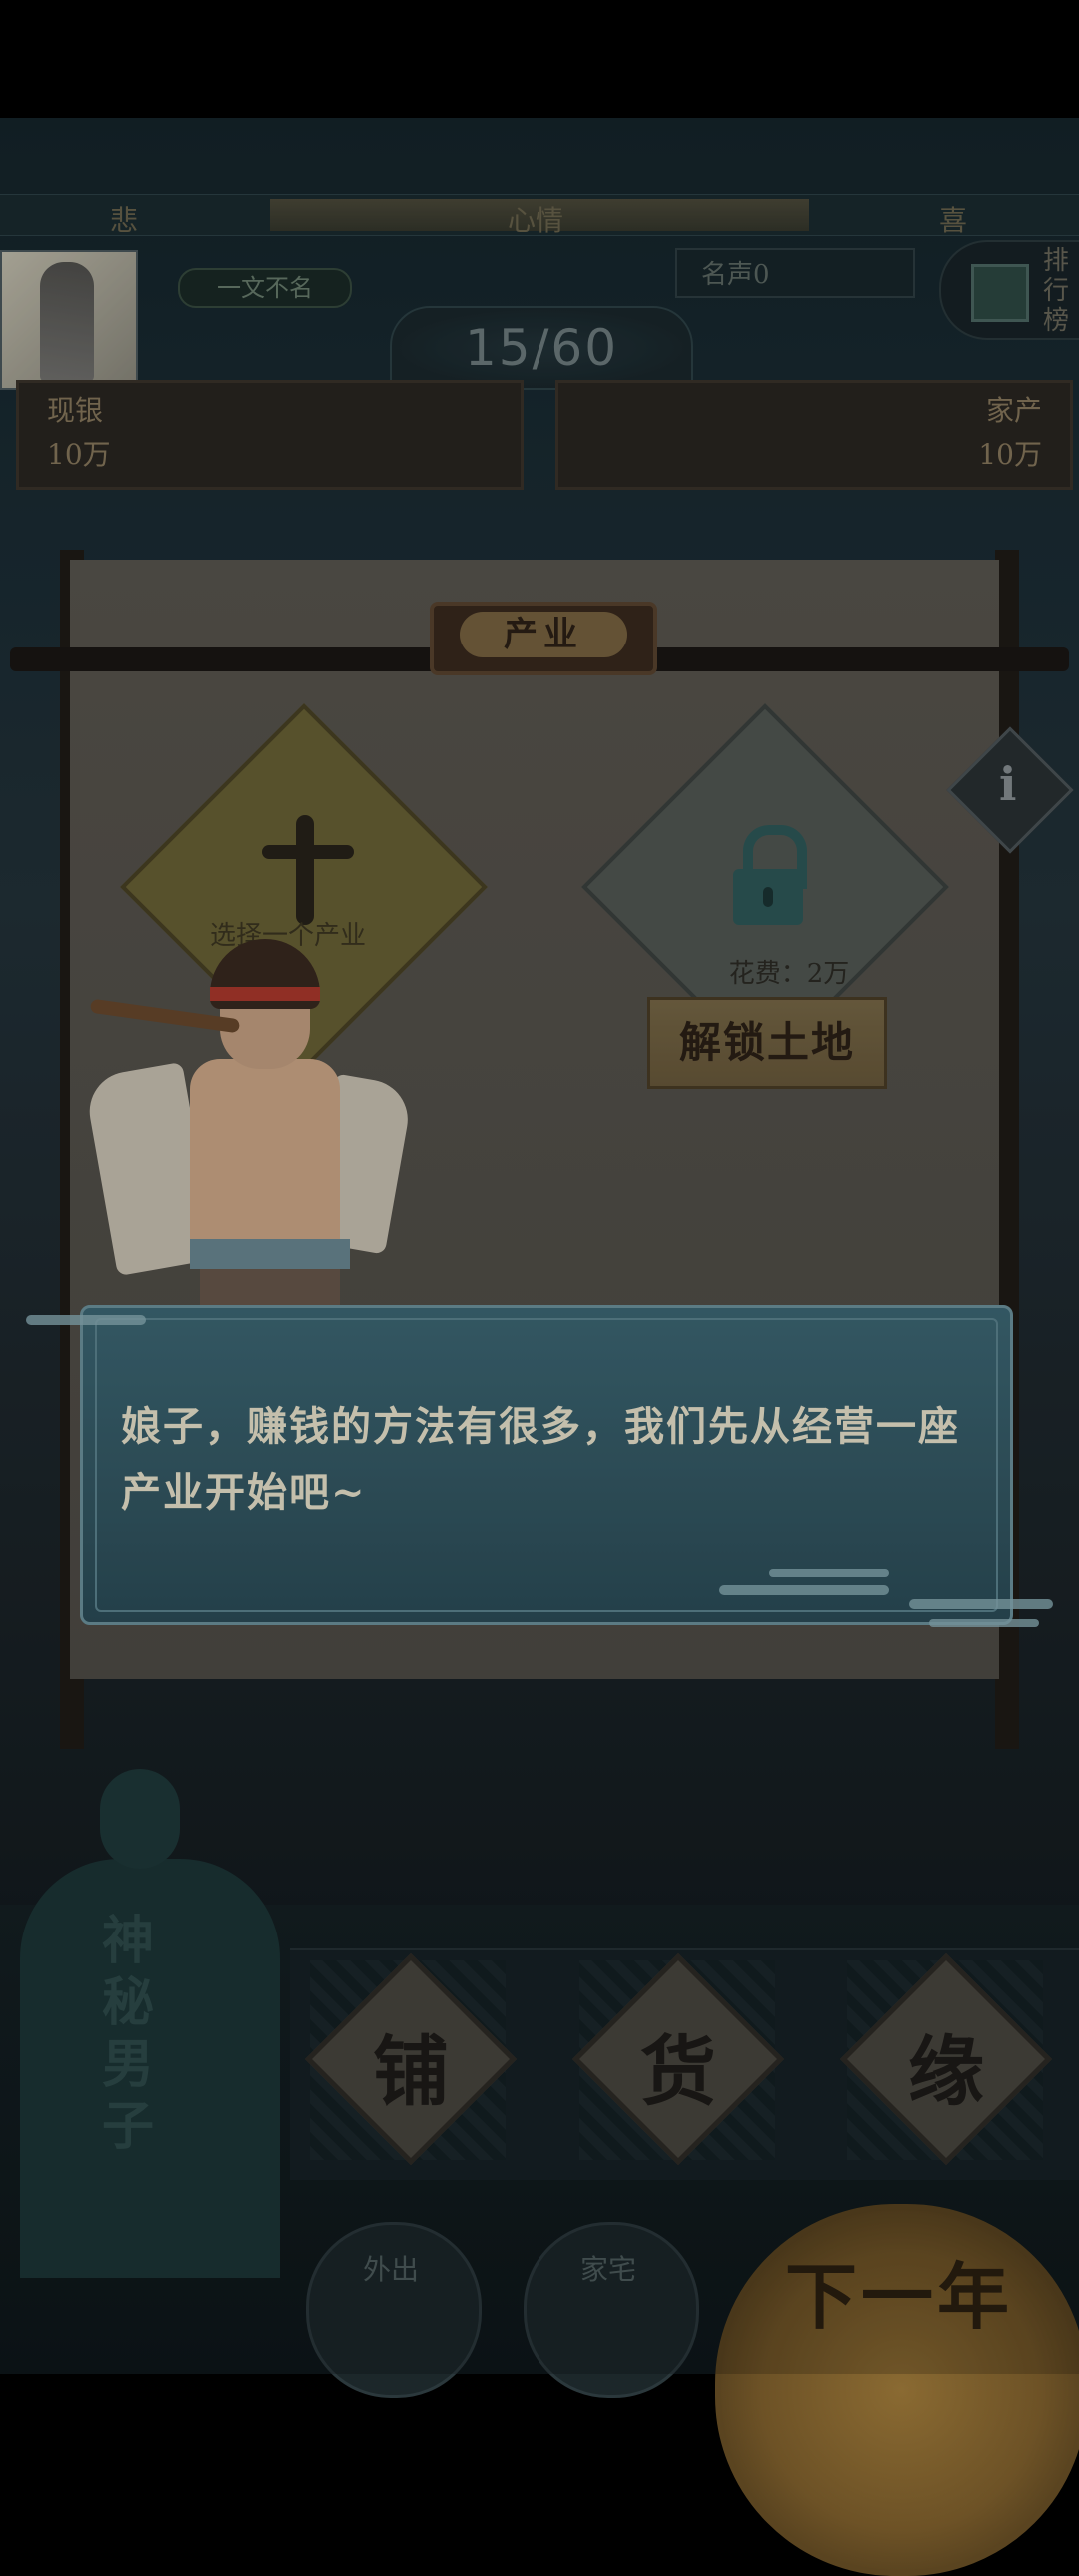  I want to click on board-title-plaque: 产业, so click(543, 638).